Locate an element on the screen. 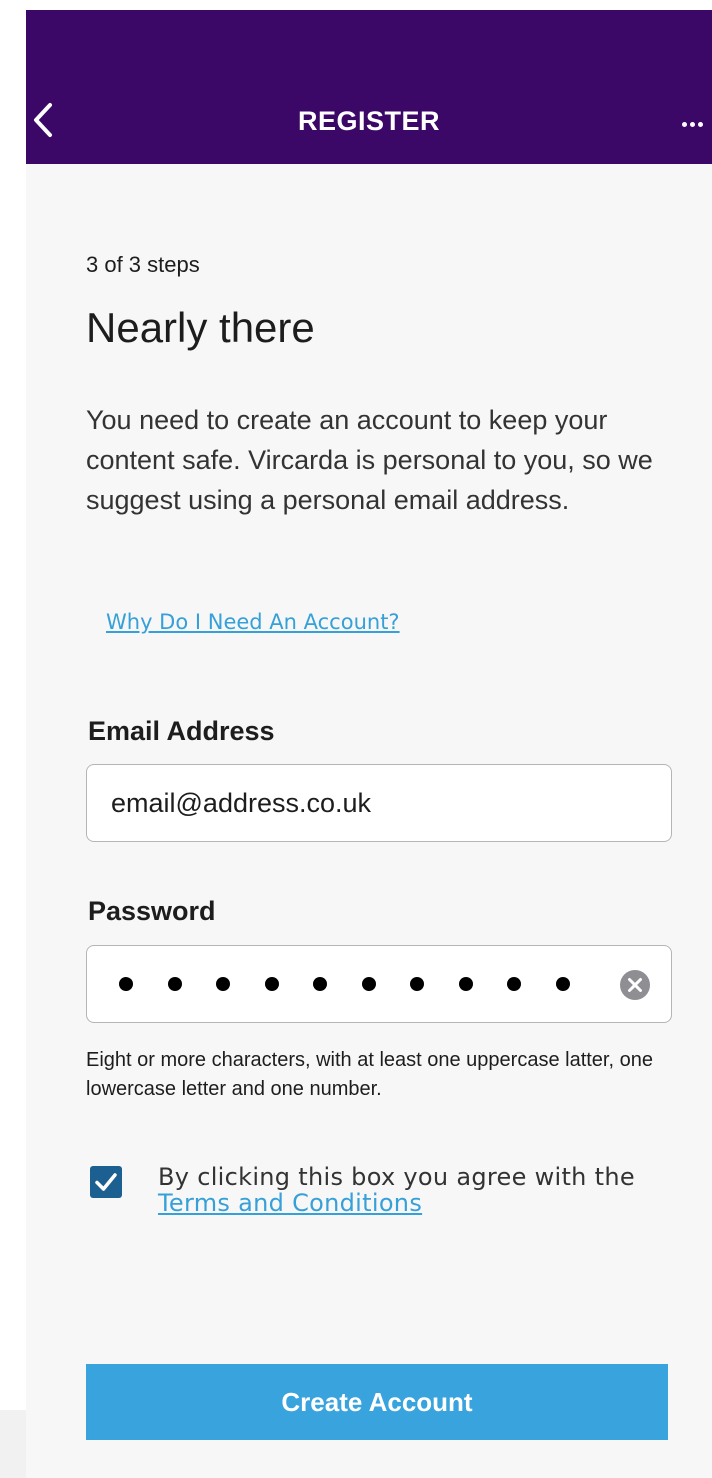 This screenshot has height=1478, width=712. email-field-container is located at coordinates (379, 803).